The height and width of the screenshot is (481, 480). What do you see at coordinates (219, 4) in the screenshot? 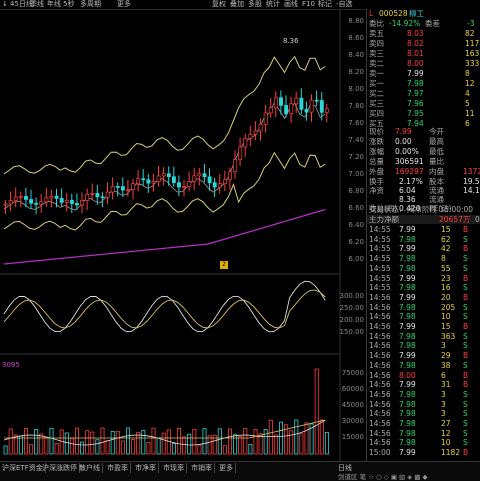
I see `toolbar-fuquan: 复权` at bounding box center [219, 4].